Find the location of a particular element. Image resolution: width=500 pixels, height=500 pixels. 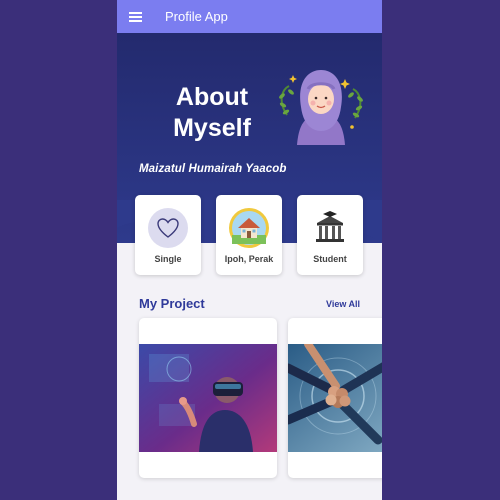

occupation-icon-bg is located at coordinates (330, 228).